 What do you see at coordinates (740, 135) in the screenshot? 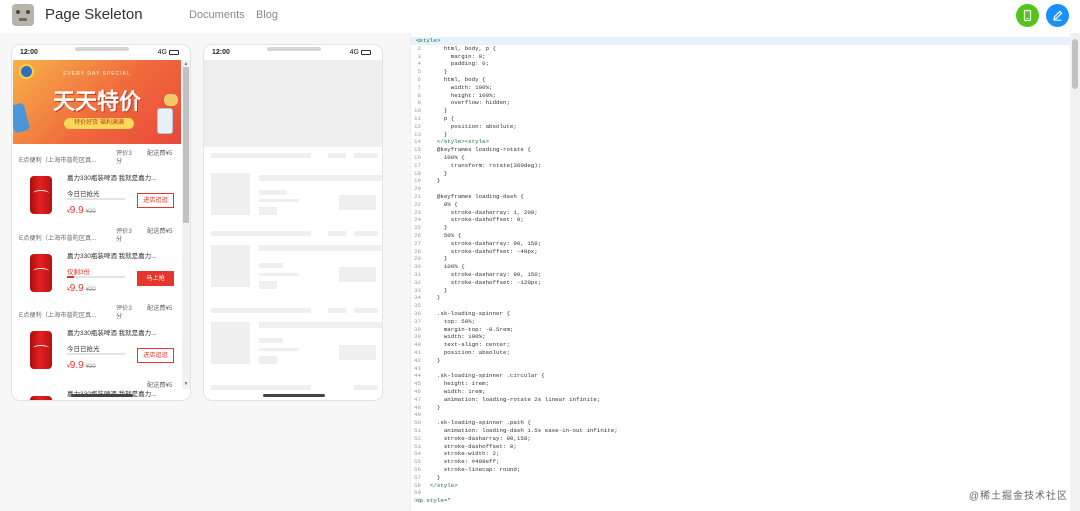
I see `code-line: 13 }` at bounding box center [740, 135].